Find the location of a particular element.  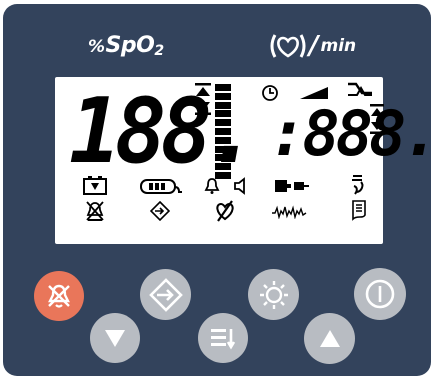

down-button is located at coordinates (115, 338).